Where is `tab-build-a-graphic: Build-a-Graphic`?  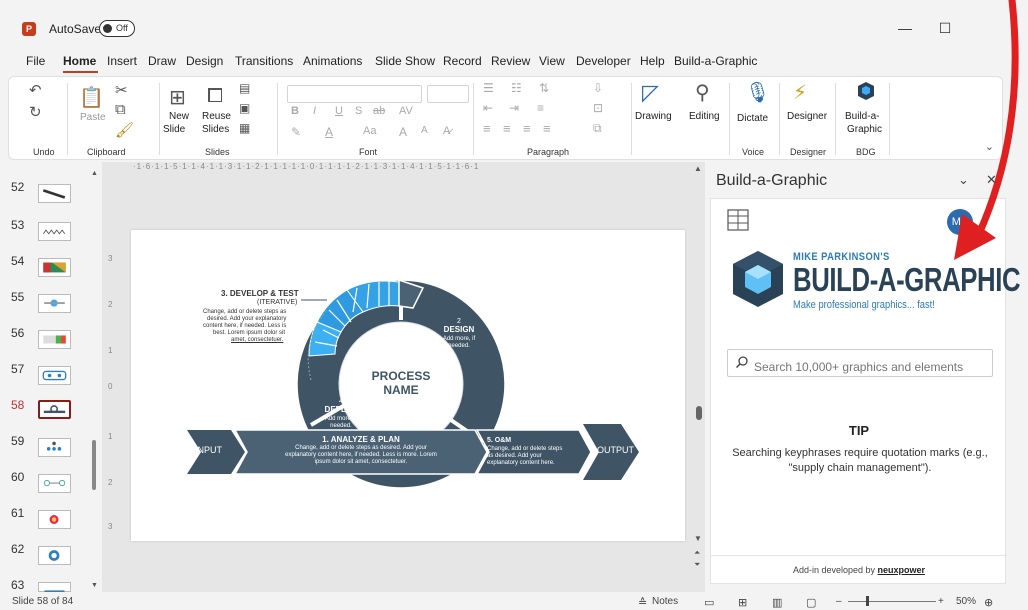 tab-build-a-graphic: Build-a-Graphic is located at coordinates (715, 61).